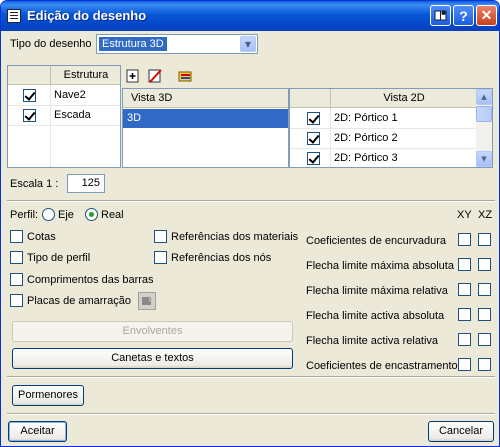  What do you see at coordinates (90, 280) in the screenshot?
I see `comprimentos-label: Comprimentos das barras` at bounding box center [90, 280].